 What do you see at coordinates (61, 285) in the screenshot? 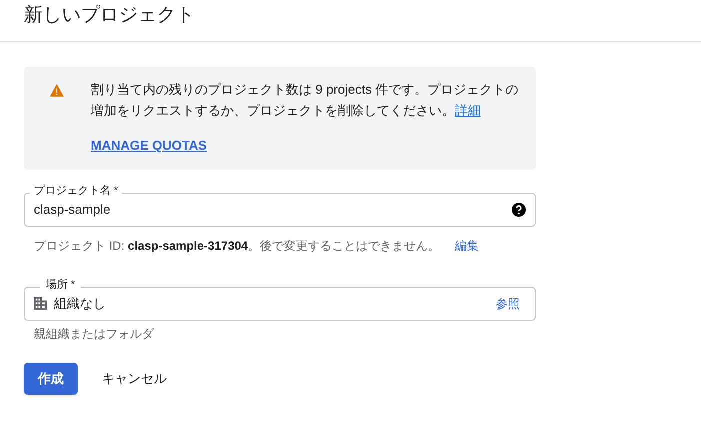
I see `field-label: 場所 *` at bounding box center [61, 285].